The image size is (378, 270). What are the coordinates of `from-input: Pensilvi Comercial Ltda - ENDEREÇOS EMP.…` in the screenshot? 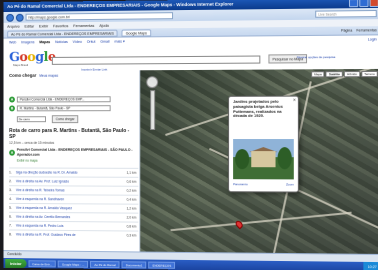 It's located at (63, 99).